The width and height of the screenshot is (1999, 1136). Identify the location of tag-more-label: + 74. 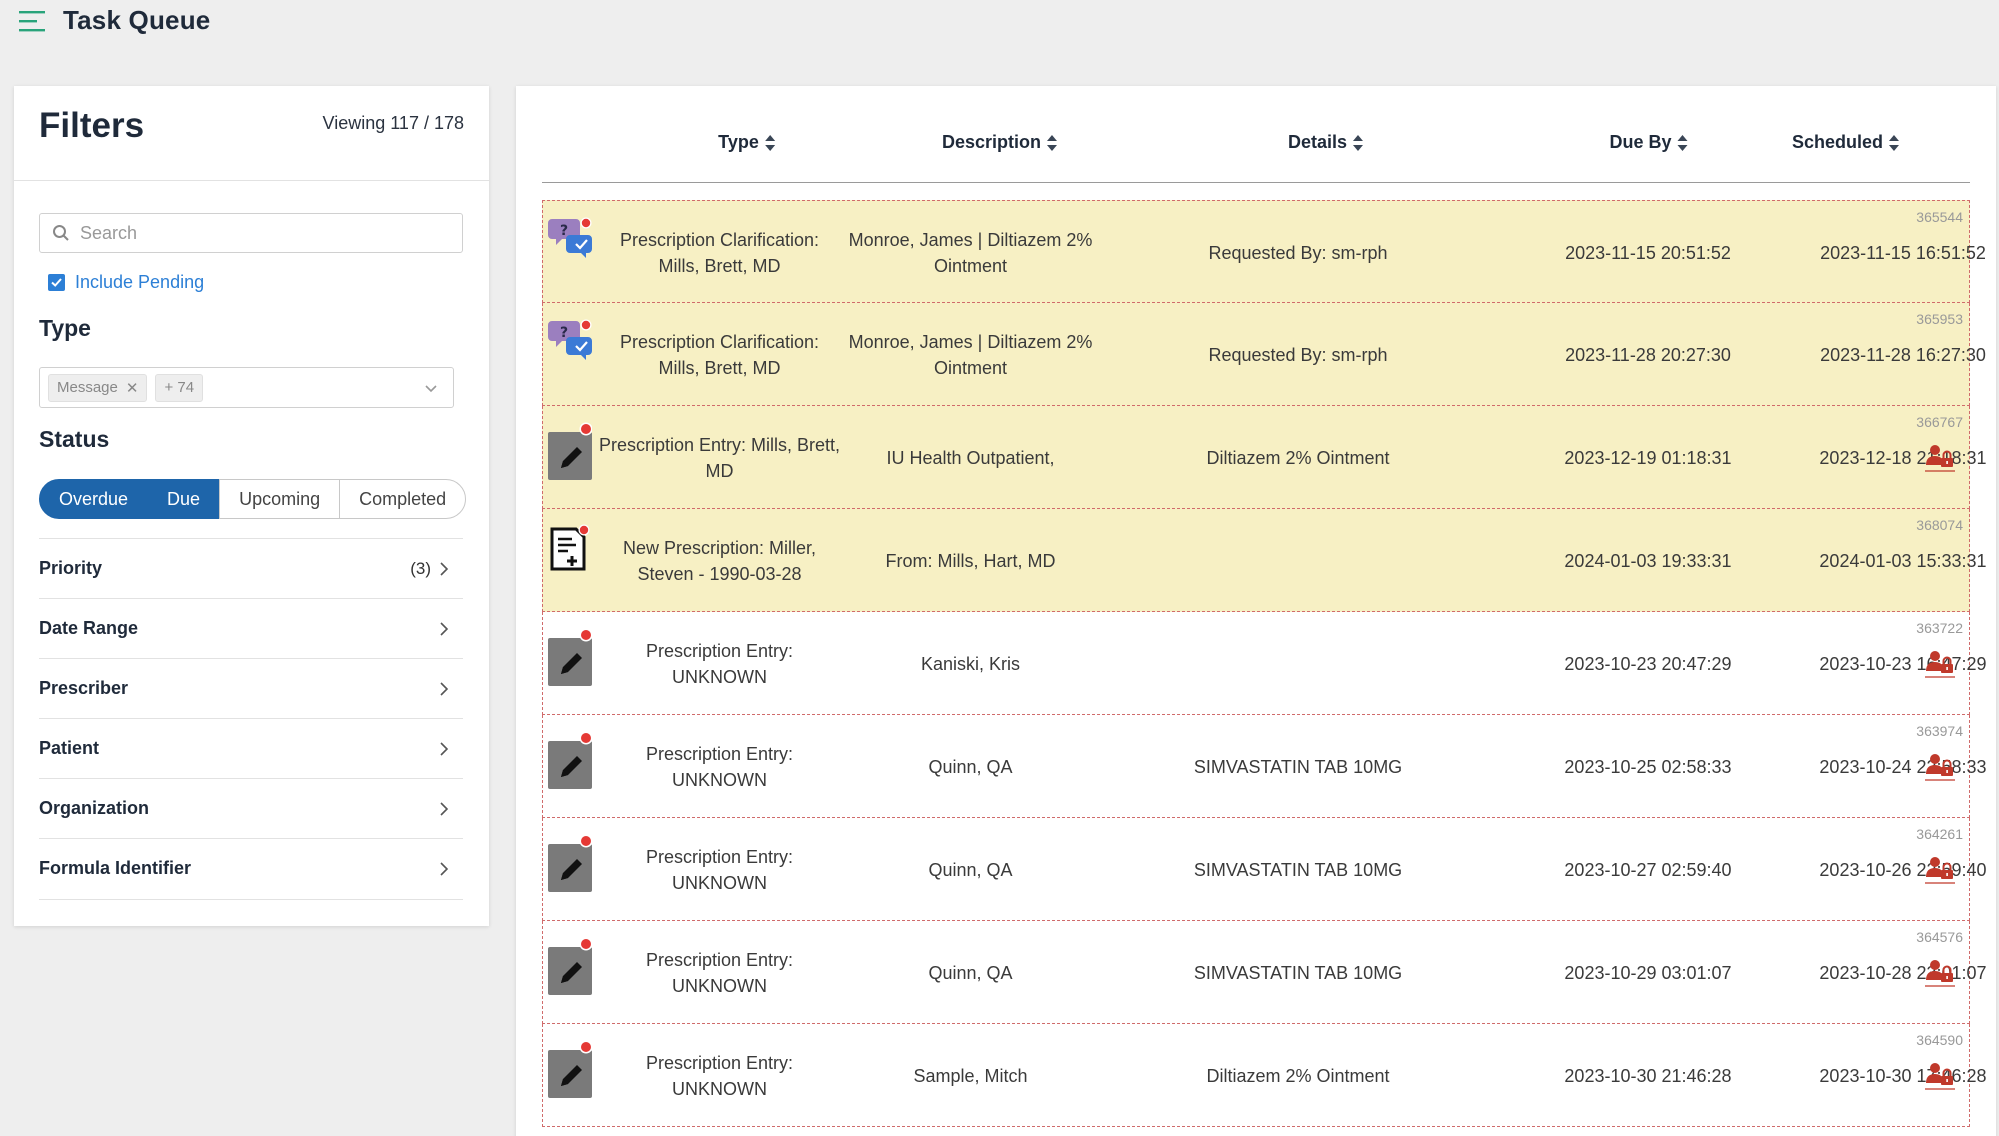
(179, 387).